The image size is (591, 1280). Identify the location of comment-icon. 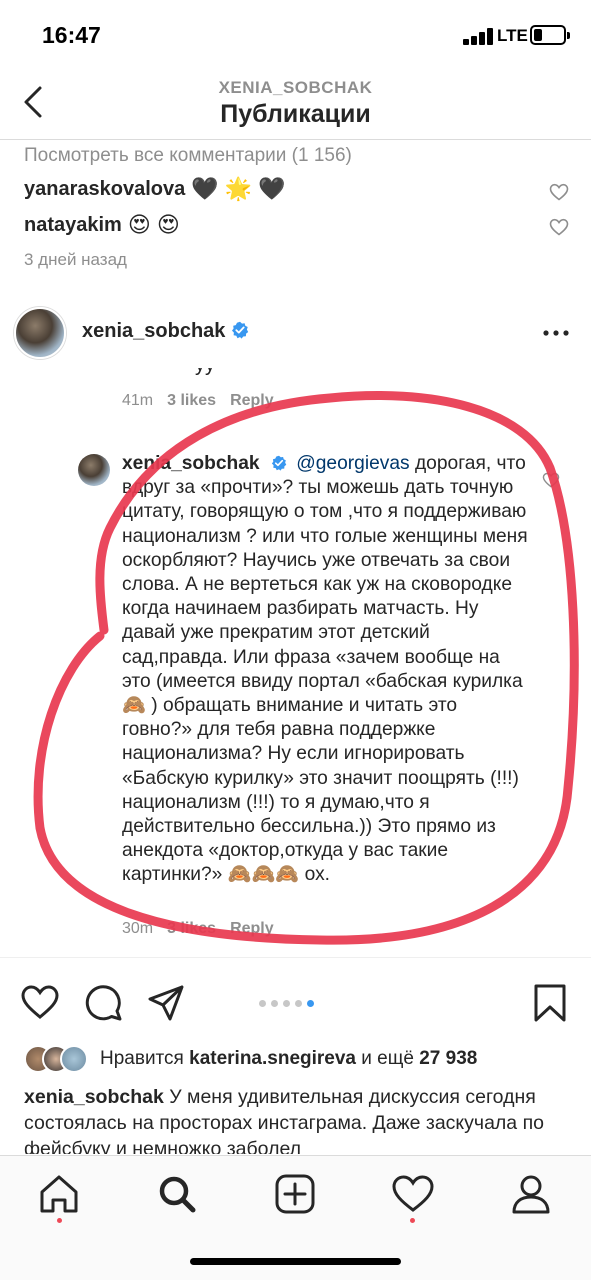
(104, 1003).